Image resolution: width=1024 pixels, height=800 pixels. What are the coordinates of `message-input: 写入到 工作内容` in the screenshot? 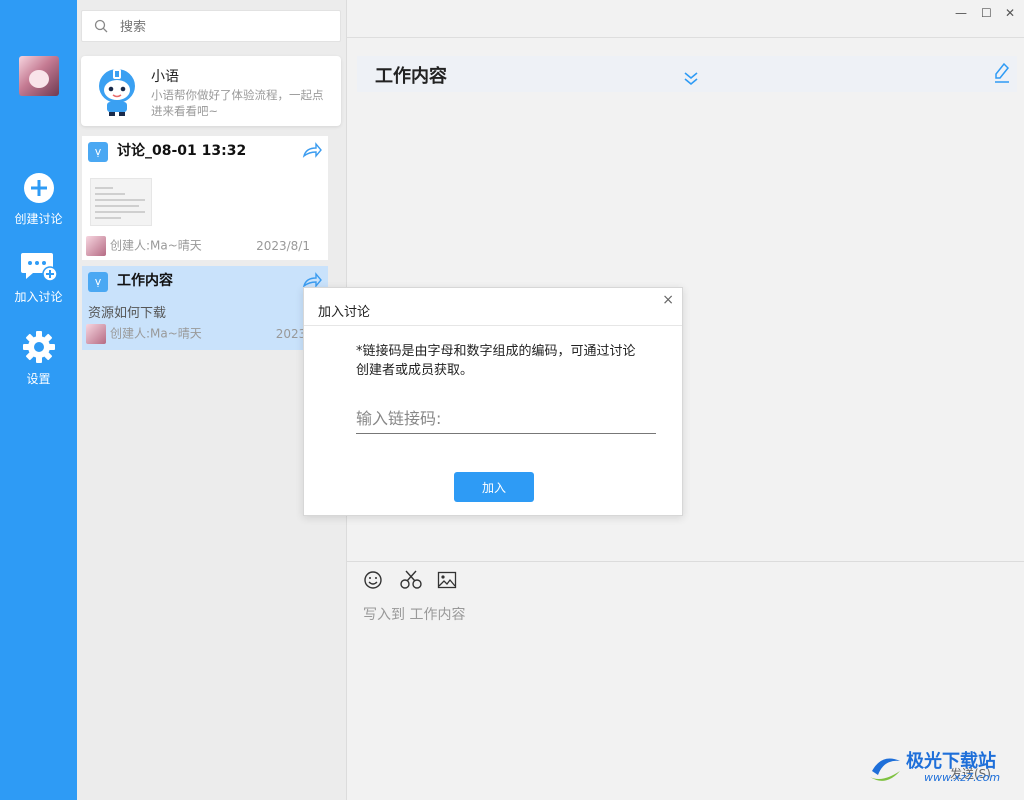 It's located at (414, 614).